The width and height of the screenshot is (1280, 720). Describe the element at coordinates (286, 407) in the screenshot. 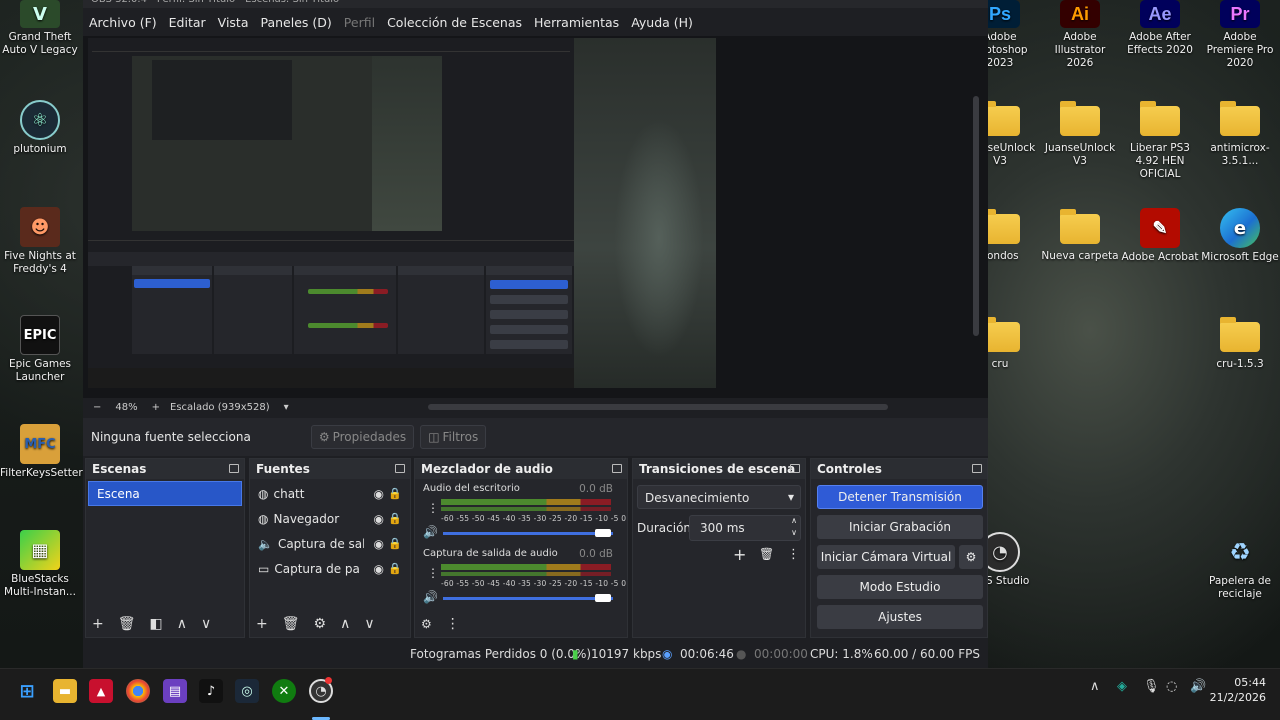

I see `chevron-down-icon: ▾` at that location.